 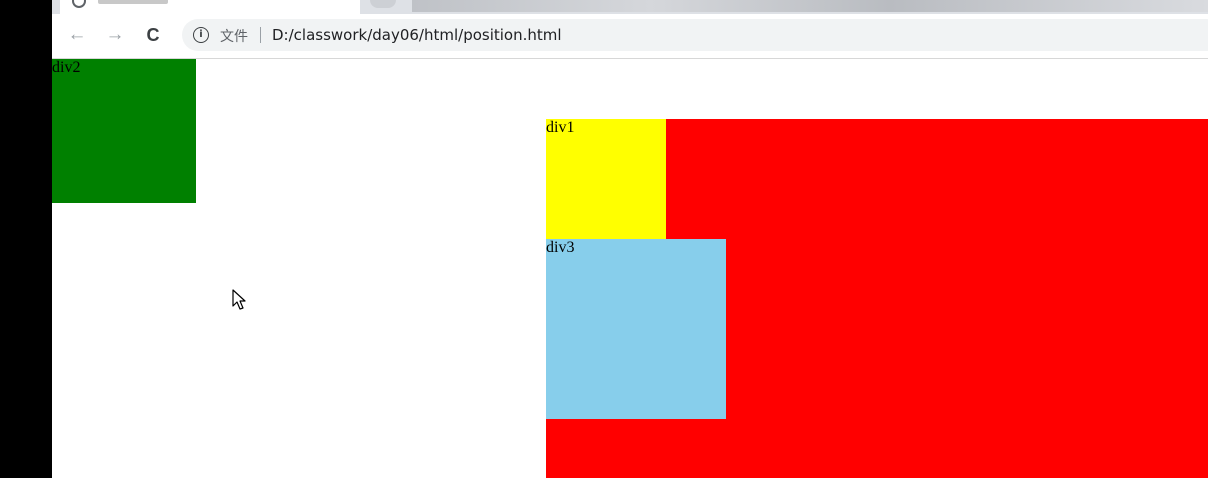 What do you see at coordinates (124, 131) in the screenshot?
I see `div2-box: div2` at bounding box center [124, 131].